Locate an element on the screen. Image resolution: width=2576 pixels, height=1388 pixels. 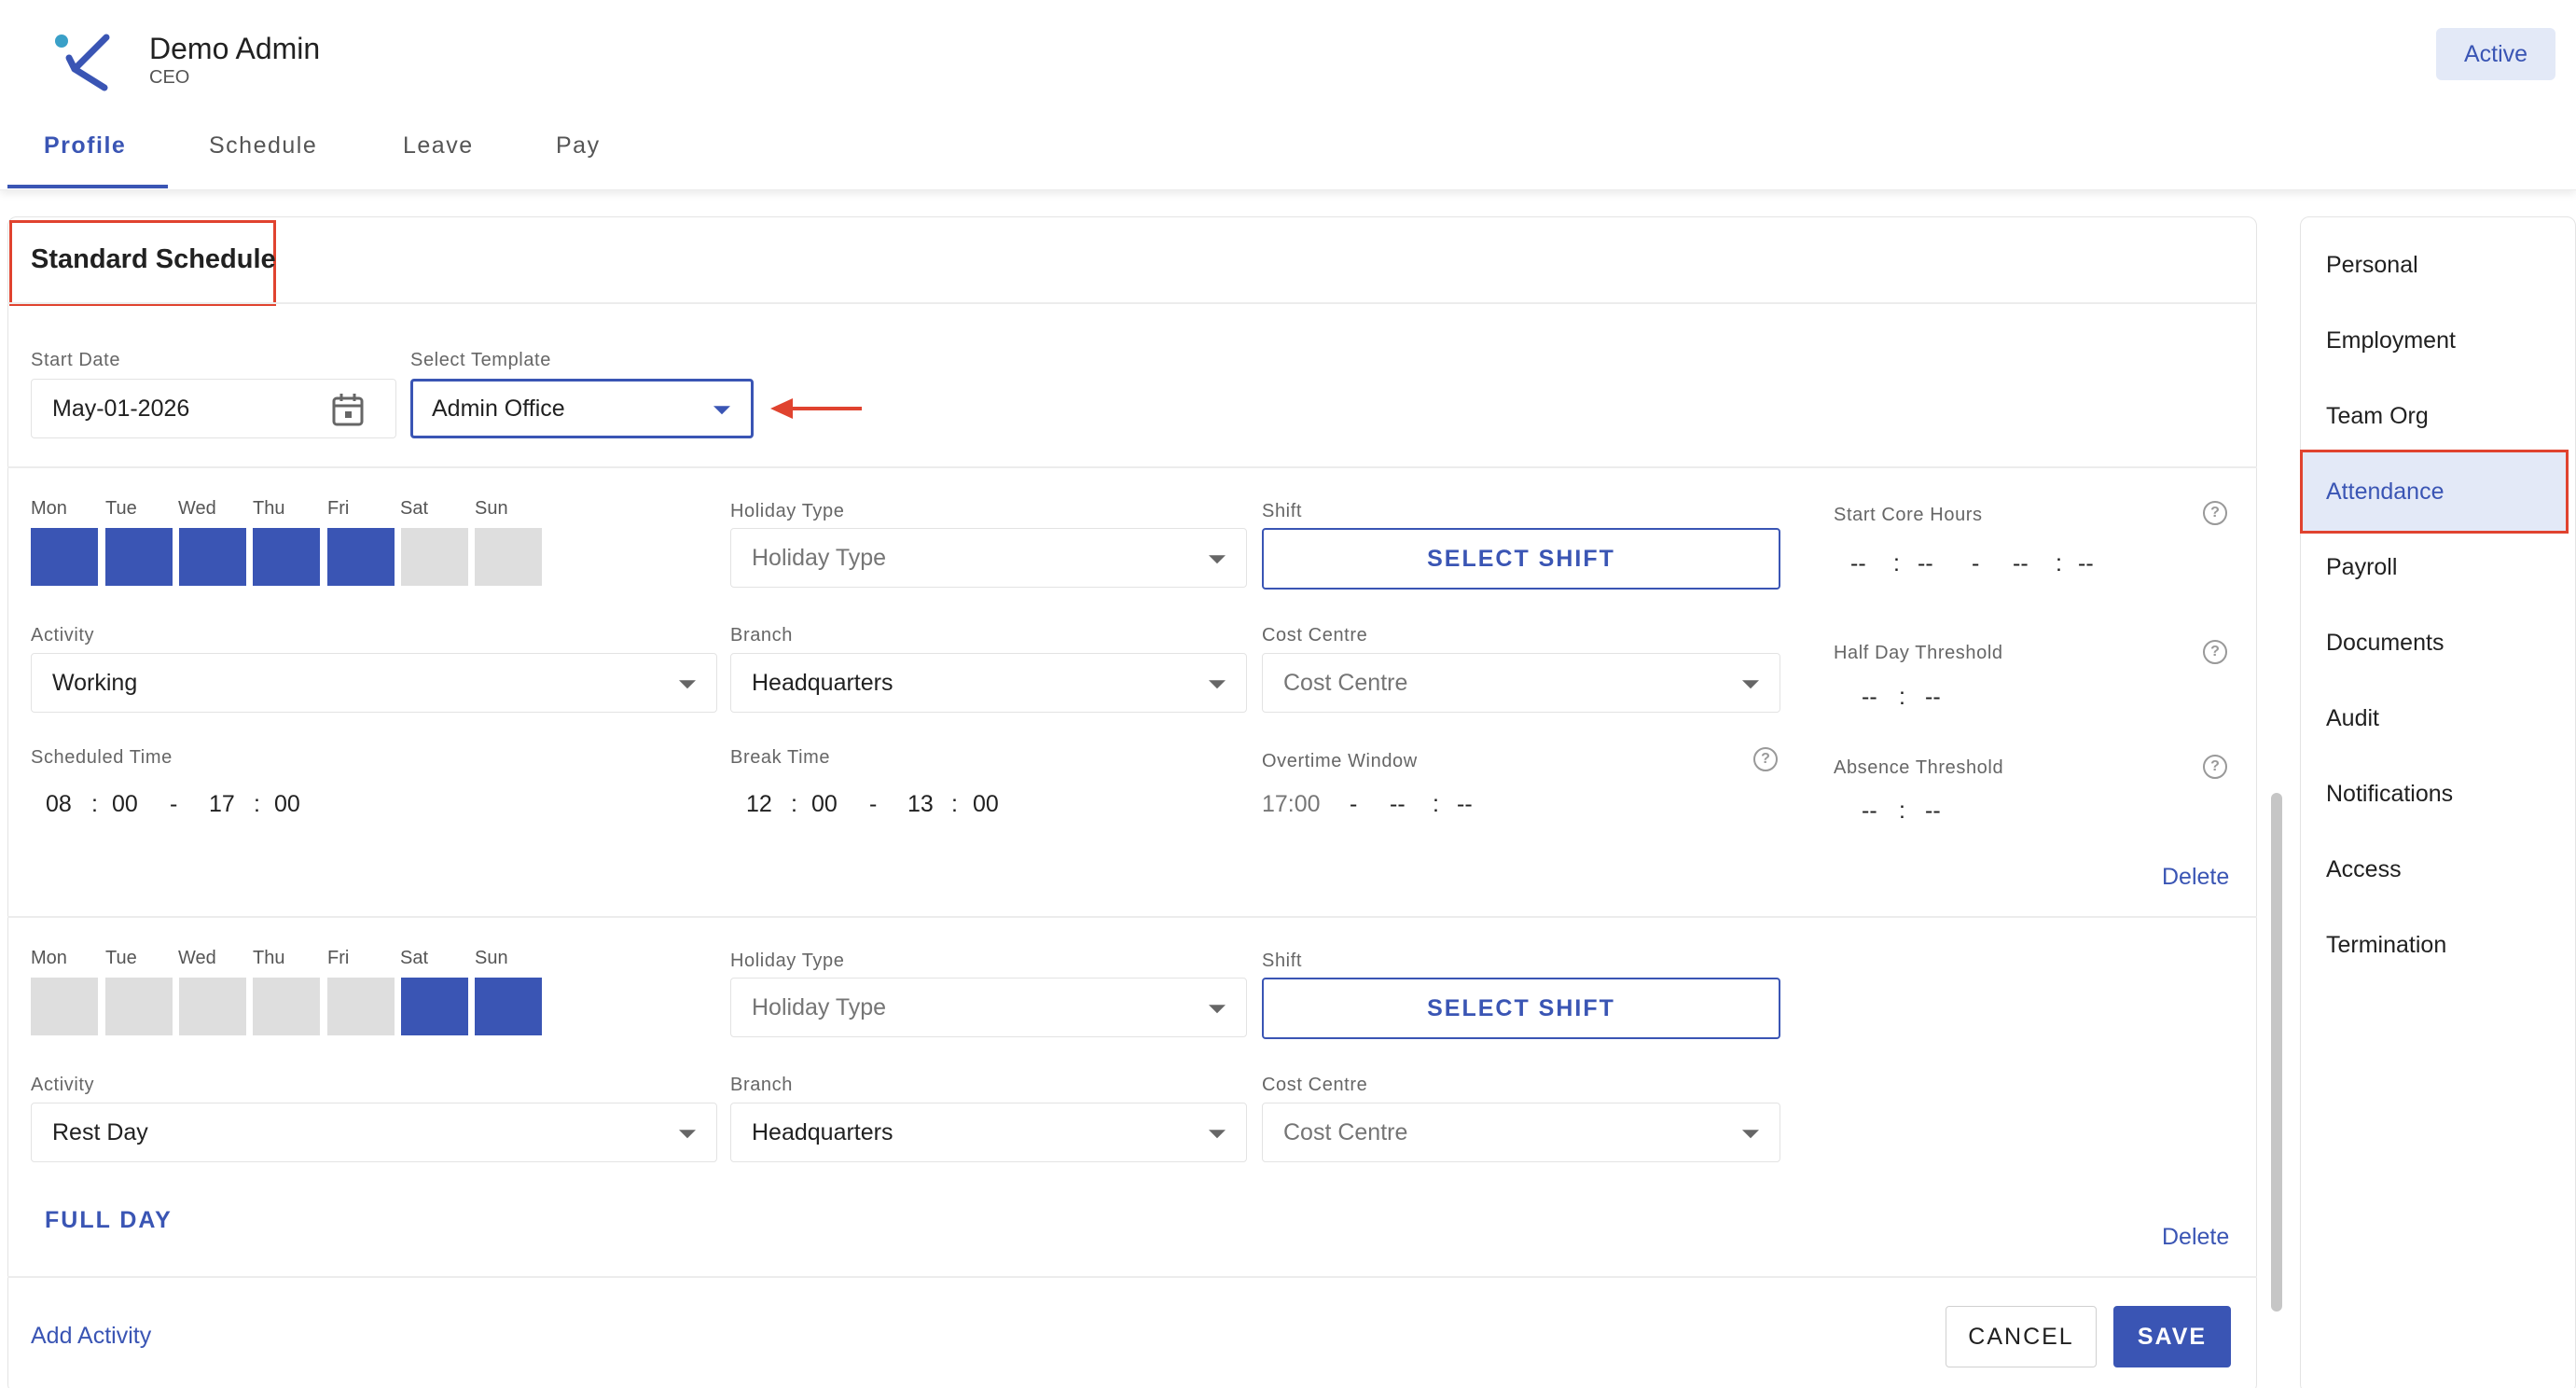
core-start-minute: -- is located at coordinates (1925, 563).